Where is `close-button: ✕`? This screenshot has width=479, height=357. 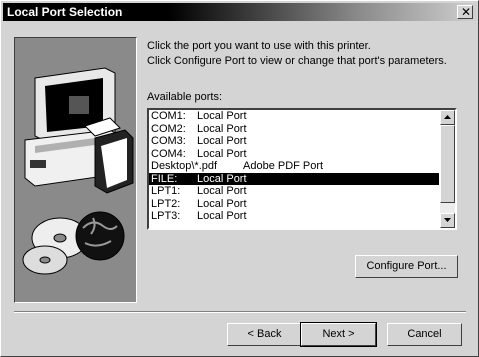 close-button: ✕ is located at coordinates (465, 12).